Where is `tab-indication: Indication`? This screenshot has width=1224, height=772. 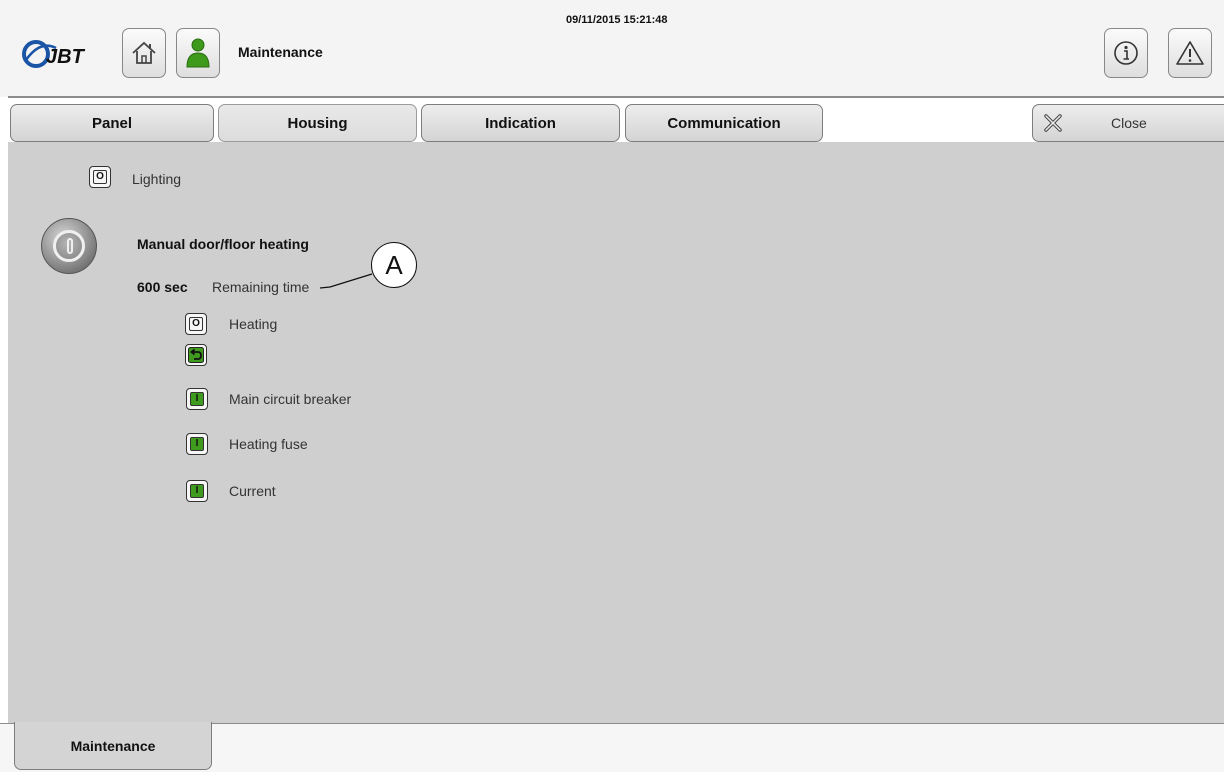 tab-indication: Indication is located at coordinates (520, 123).